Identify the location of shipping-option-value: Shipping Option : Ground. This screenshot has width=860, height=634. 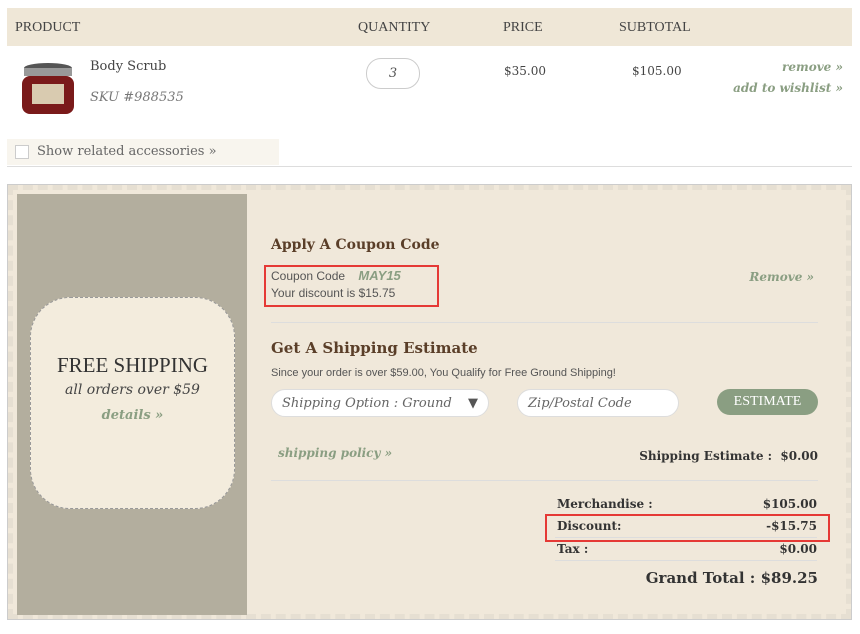
(367, 403).